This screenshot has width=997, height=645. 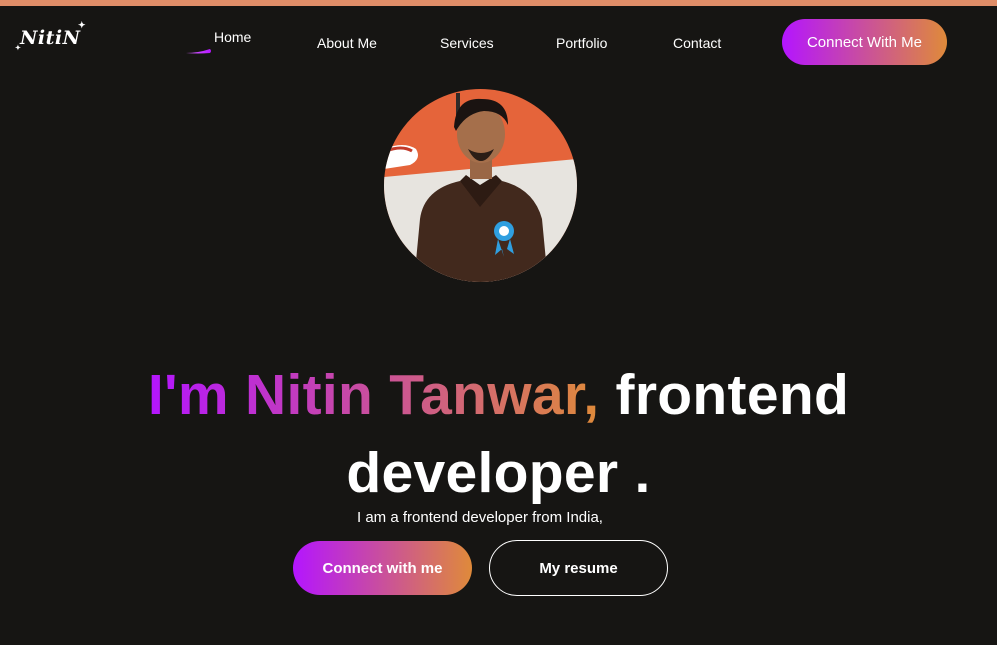 I want to click on nav-item-portfolio: Portfolio, so click(x=581, y=43).